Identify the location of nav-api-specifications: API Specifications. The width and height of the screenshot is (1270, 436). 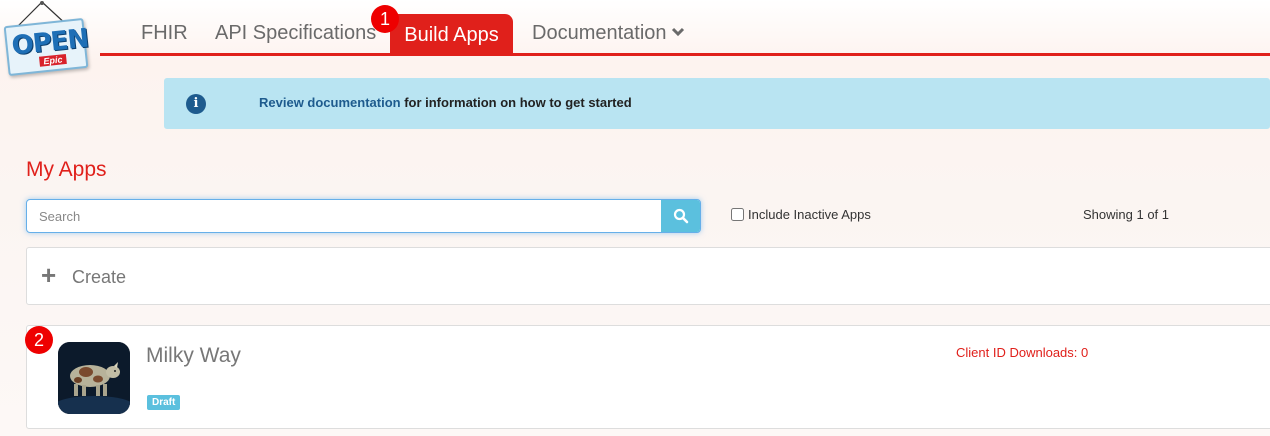
(295, 33).